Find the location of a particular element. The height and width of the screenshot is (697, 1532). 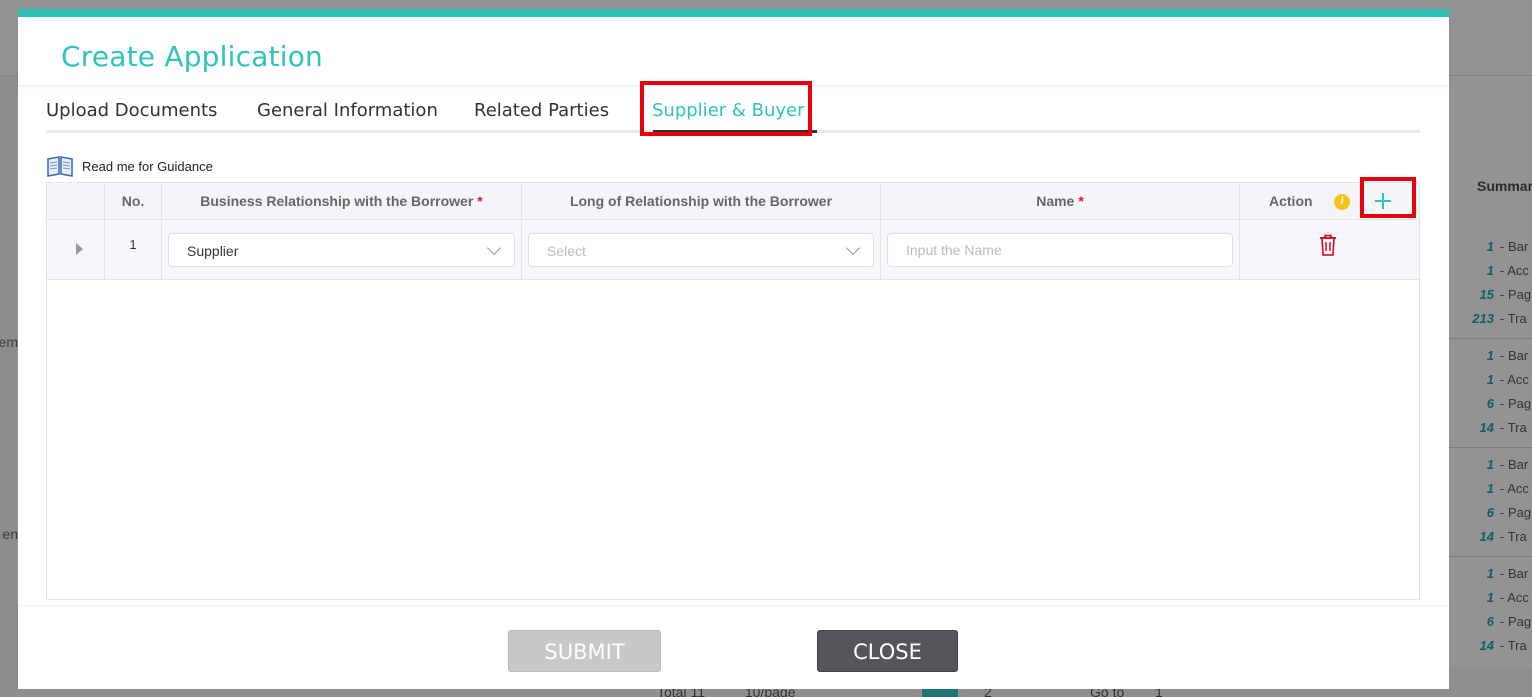

row-expand-cell is located at coordinates (76, 250).